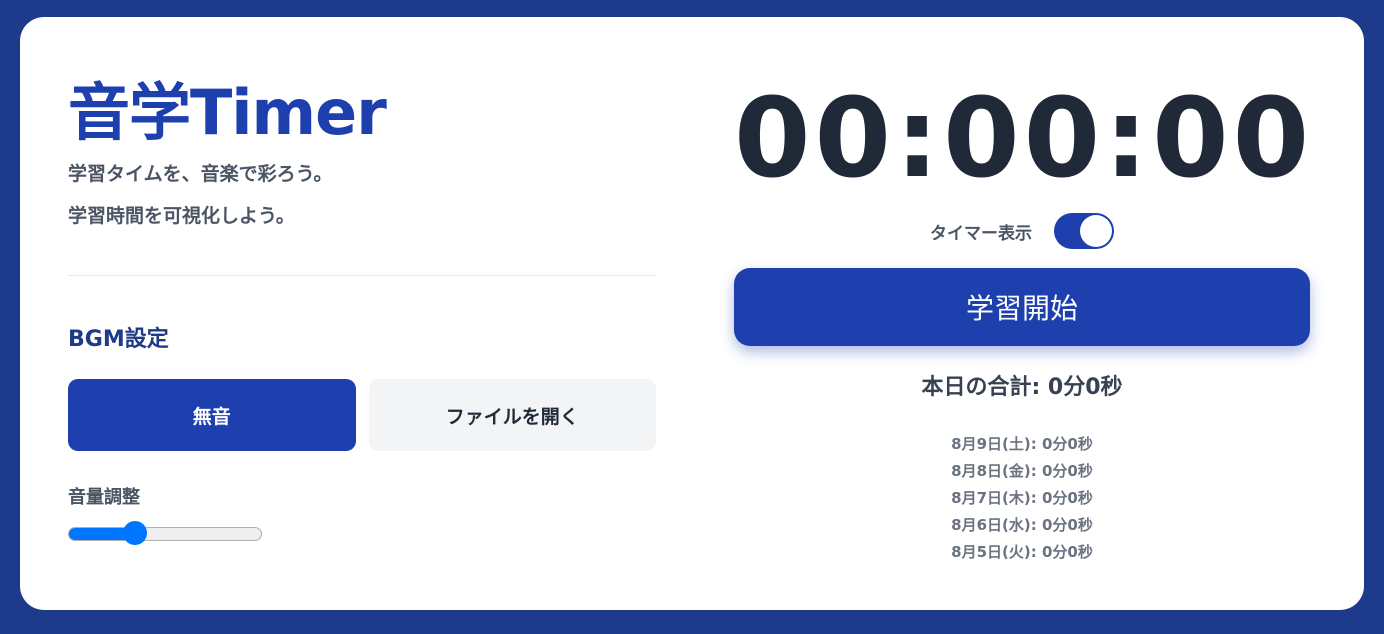 The height and width of the screenshot is (634, 1384). I want to click on timer-visibility-toggle, so click(1084, 231).